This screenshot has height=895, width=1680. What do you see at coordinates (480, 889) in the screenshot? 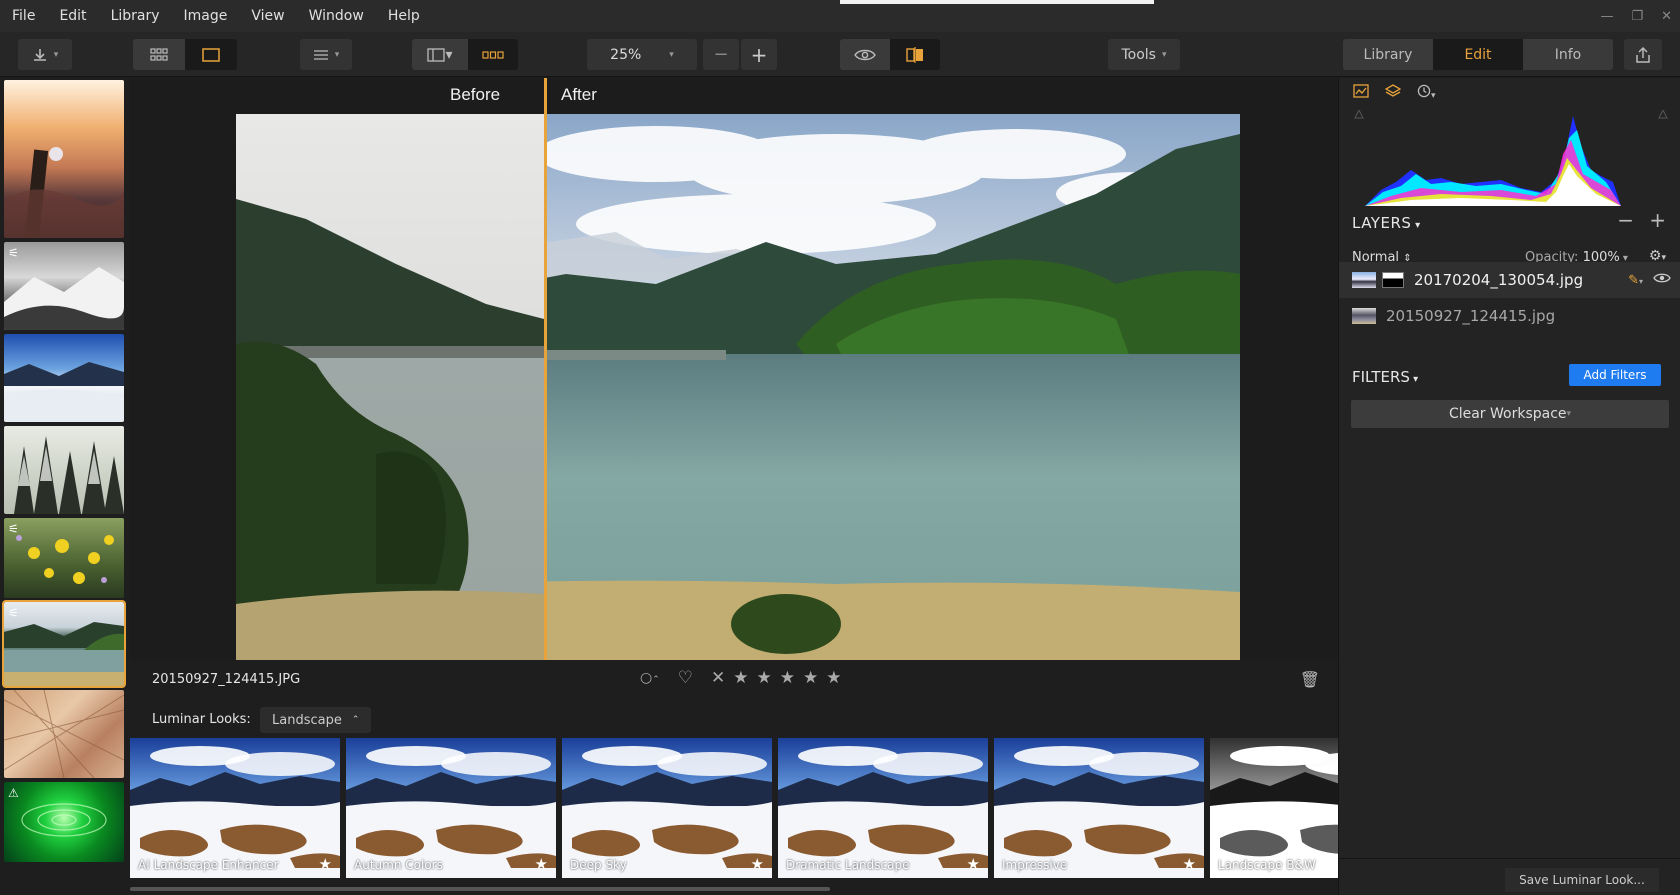
I see `looks-scrollbar` at bounding box center [480, 889].